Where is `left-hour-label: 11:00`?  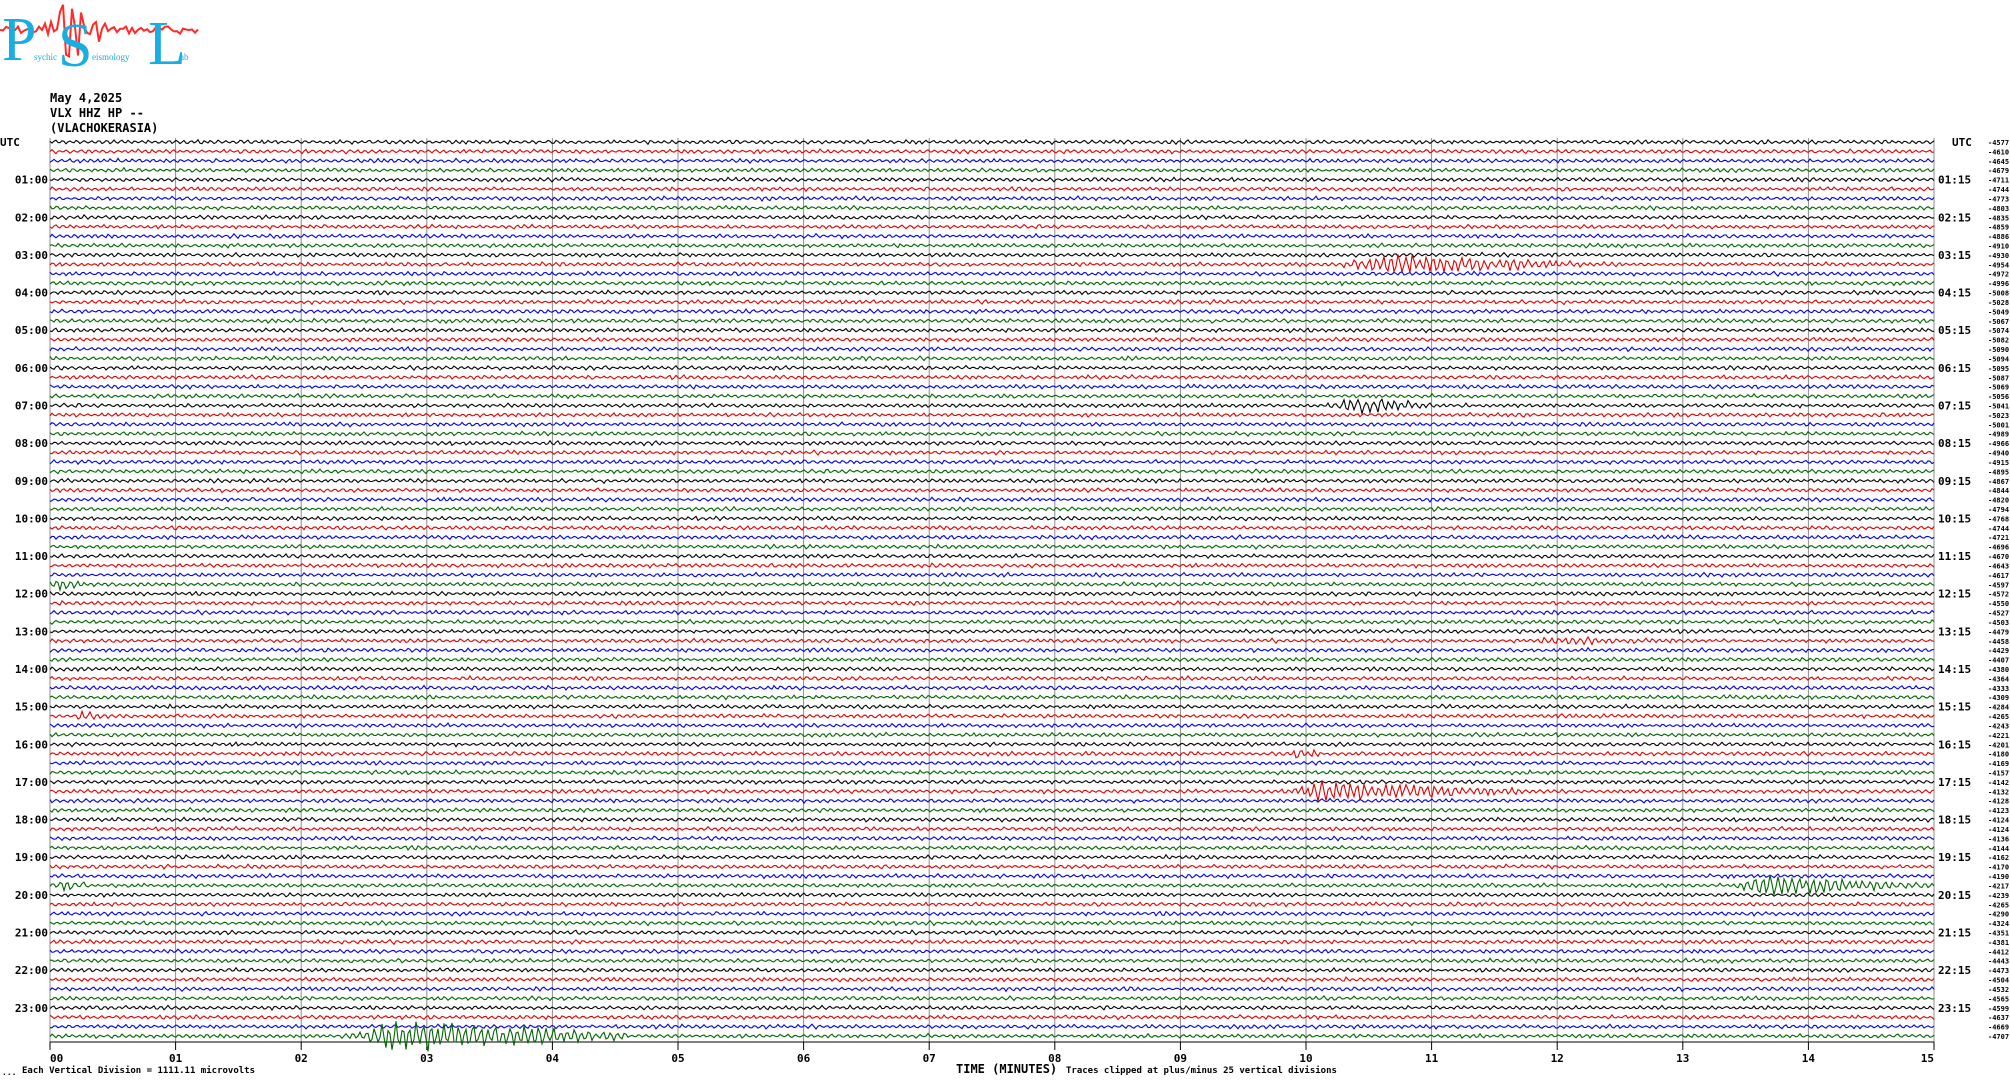
left-hour-label: 11:00 is located at coordinates (31, 556).